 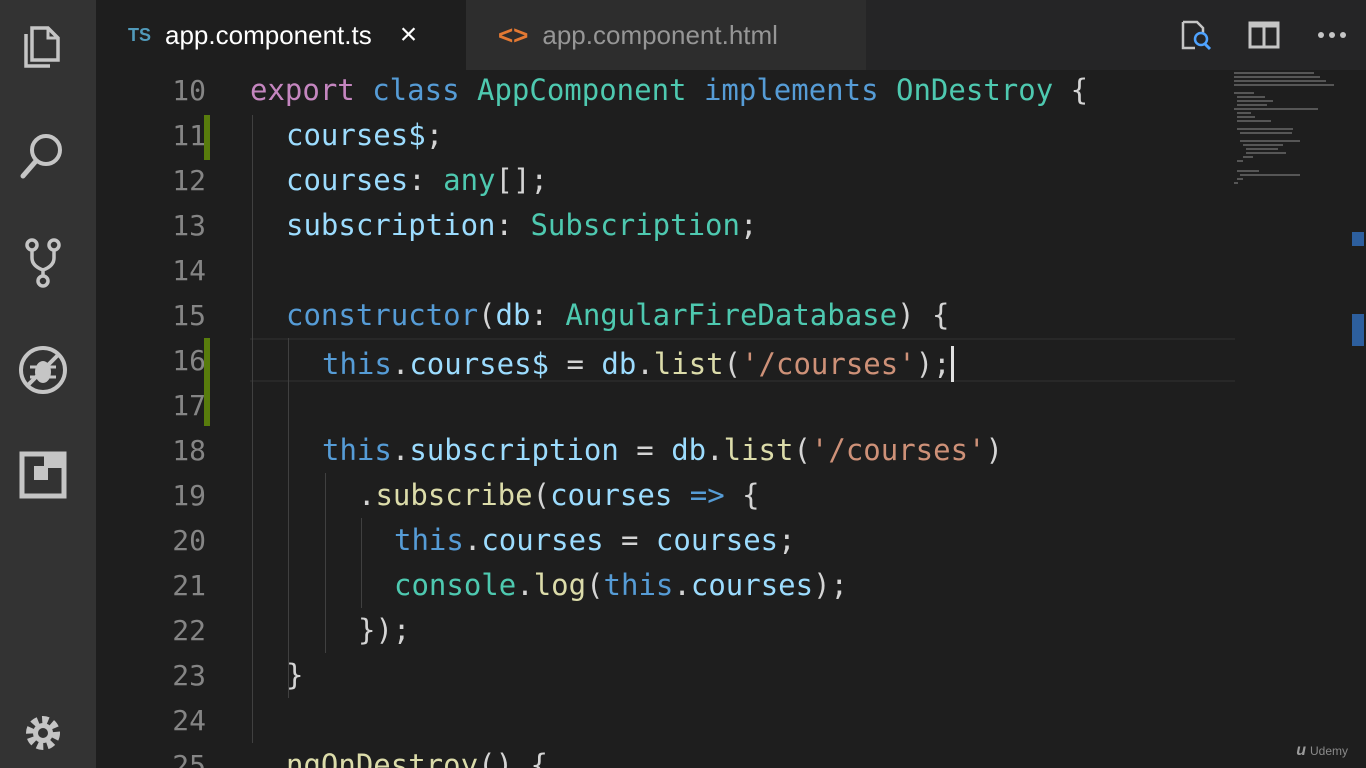 What do you see at coordinates (140, 34) in the screenshot?
I see `typescript-file-icon: TS` at bounding box center [140, 34].